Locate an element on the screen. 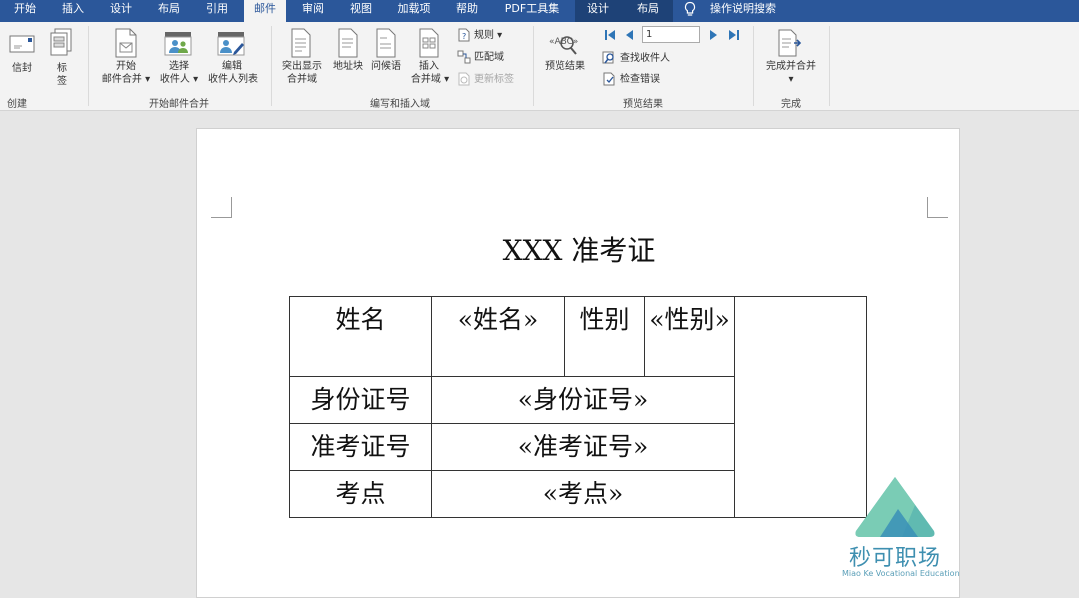  labels-icon is located at coordinates (62, 42).